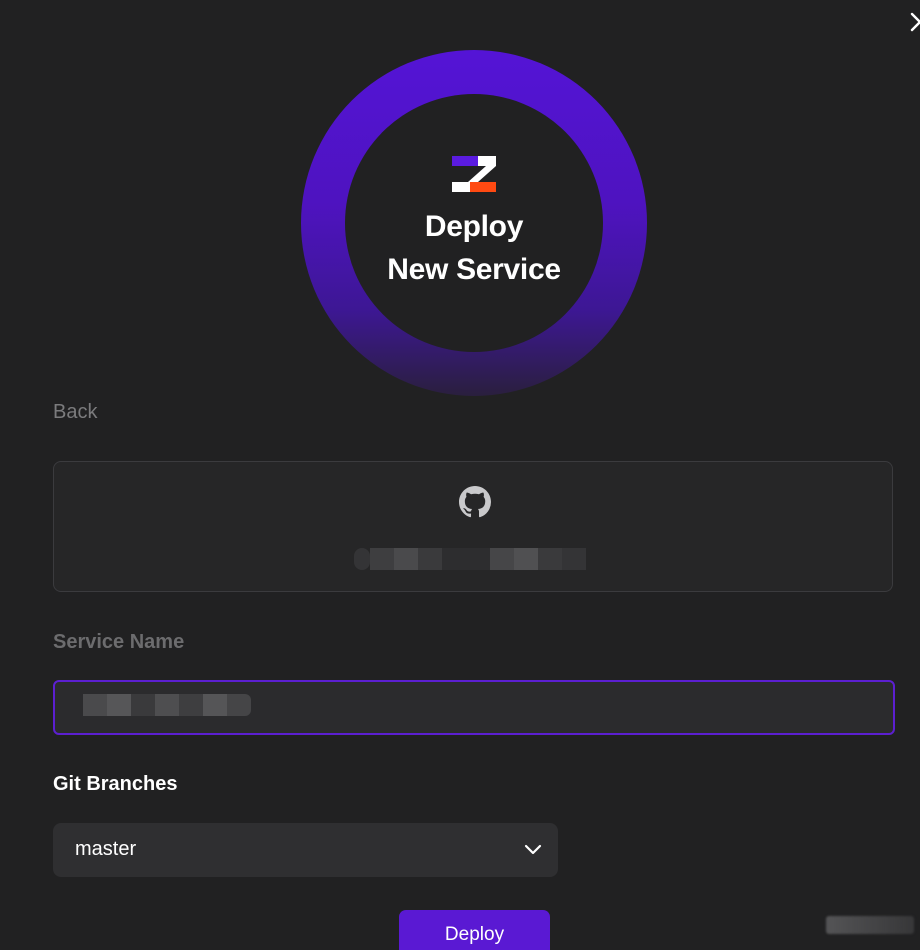  I want to click on close-icon, so click(915, 22).